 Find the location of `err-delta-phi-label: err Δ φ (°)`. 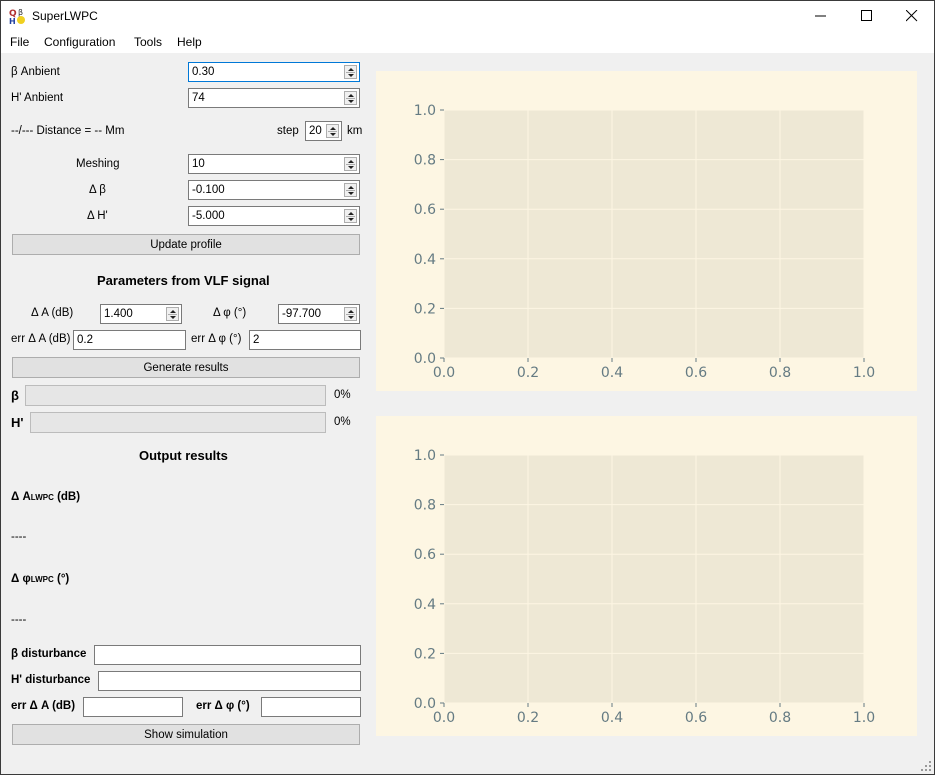

err-delta-phi-label: err Δ φ (°) is located at coordinates (216, 339).